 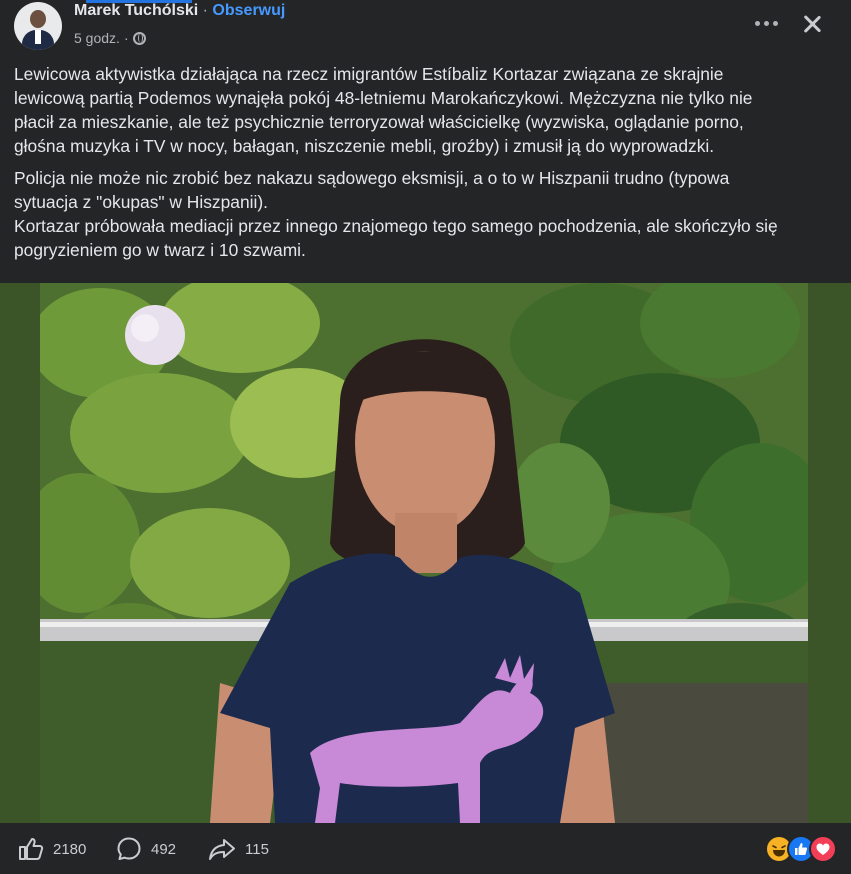 What do you see at coordinates (139, 38) in the screenshot?
I see `globe-icon` at bounding box center [139, 38].